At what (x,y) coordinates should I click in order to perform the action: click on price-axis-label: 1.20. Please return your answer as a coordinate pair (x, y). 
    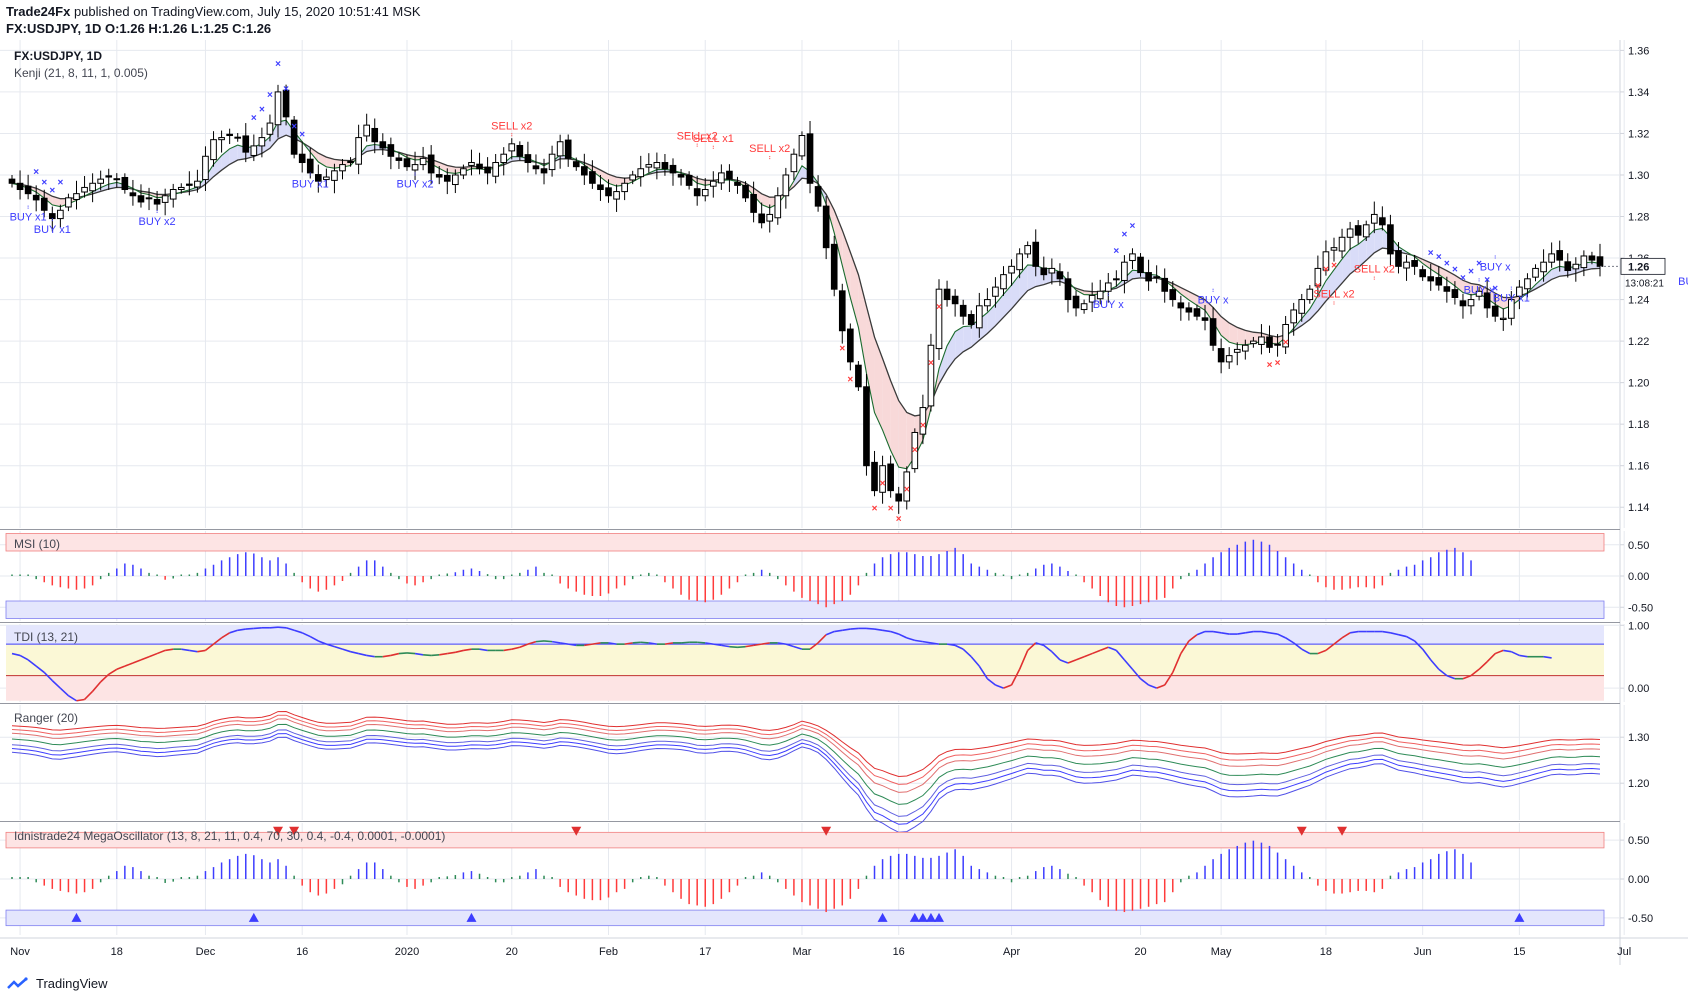
    Looking at the image, I should click on (1638, 384).